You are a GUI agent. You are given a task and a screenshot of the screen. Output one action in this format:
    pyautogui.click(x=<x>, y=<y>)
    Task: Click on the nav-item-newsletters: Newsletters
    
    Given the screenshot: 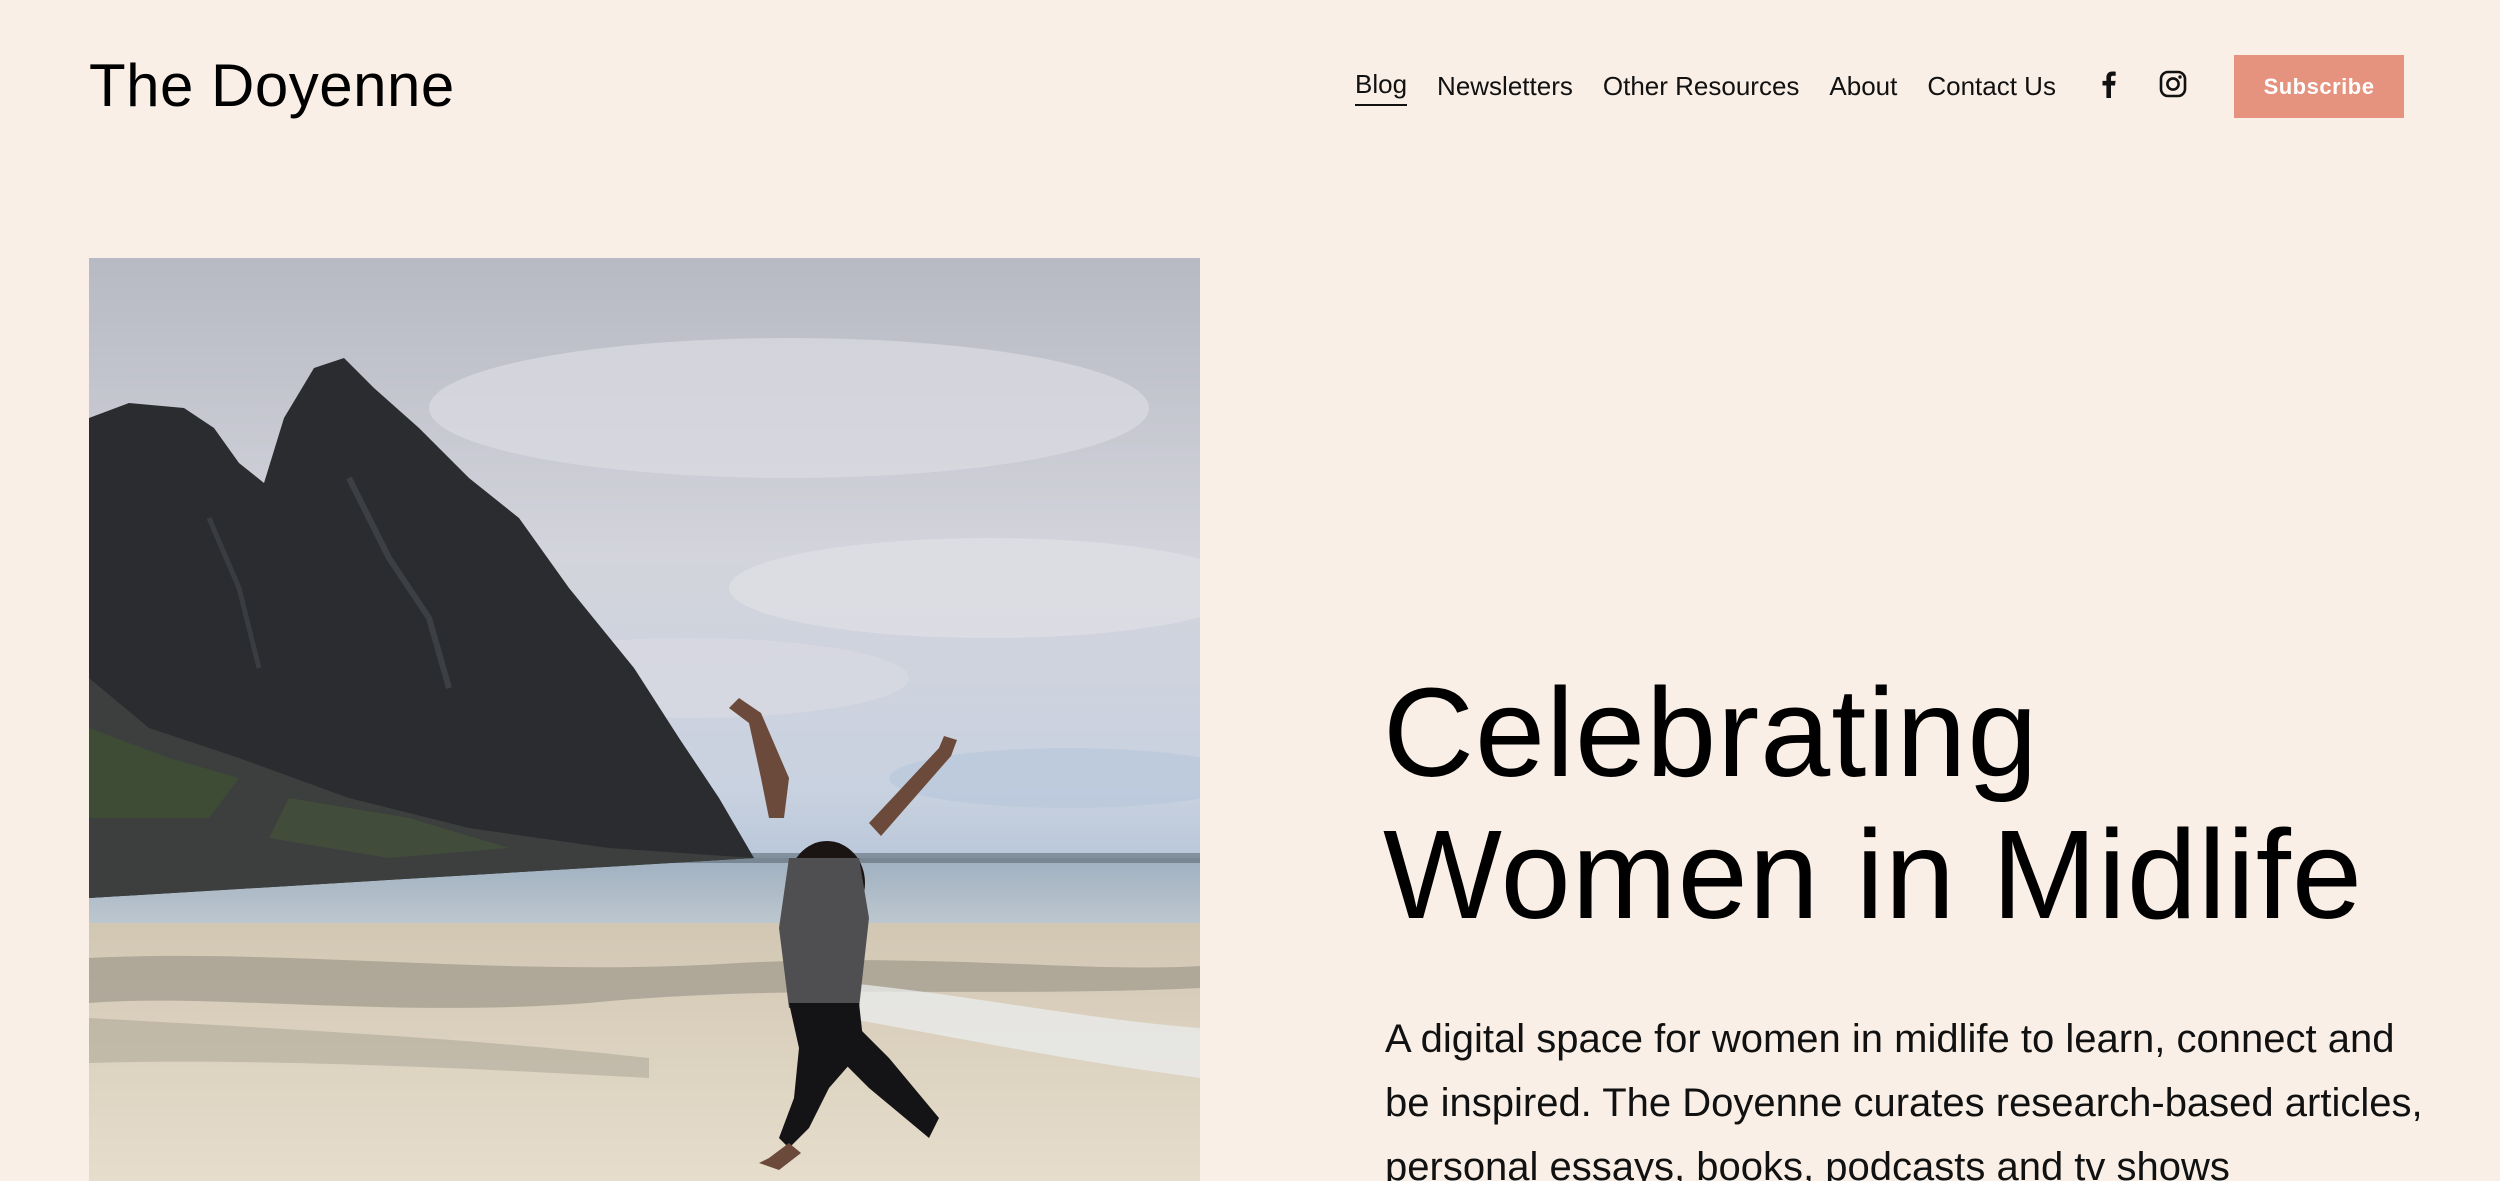 What is the action you would take?
    pyautogui.click(x=1505, y=86)
    